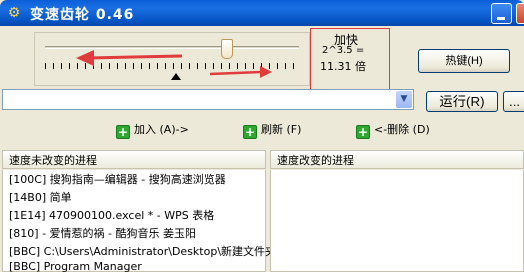  I want to click on refresh-icon: +, so click(250, 132).